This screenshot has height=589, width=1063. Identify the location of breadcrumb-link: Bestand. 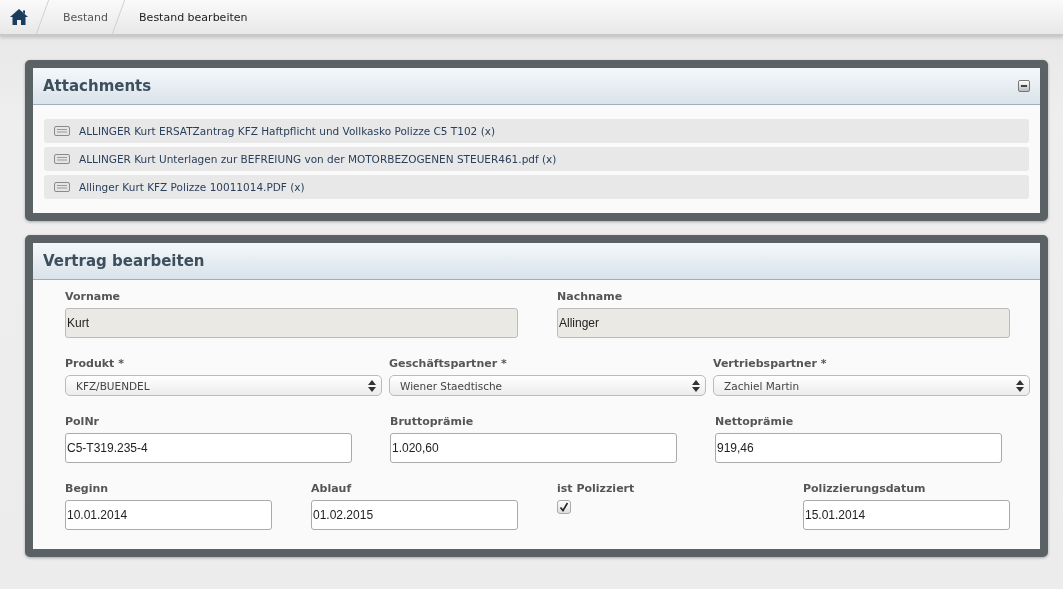
(81, 17).